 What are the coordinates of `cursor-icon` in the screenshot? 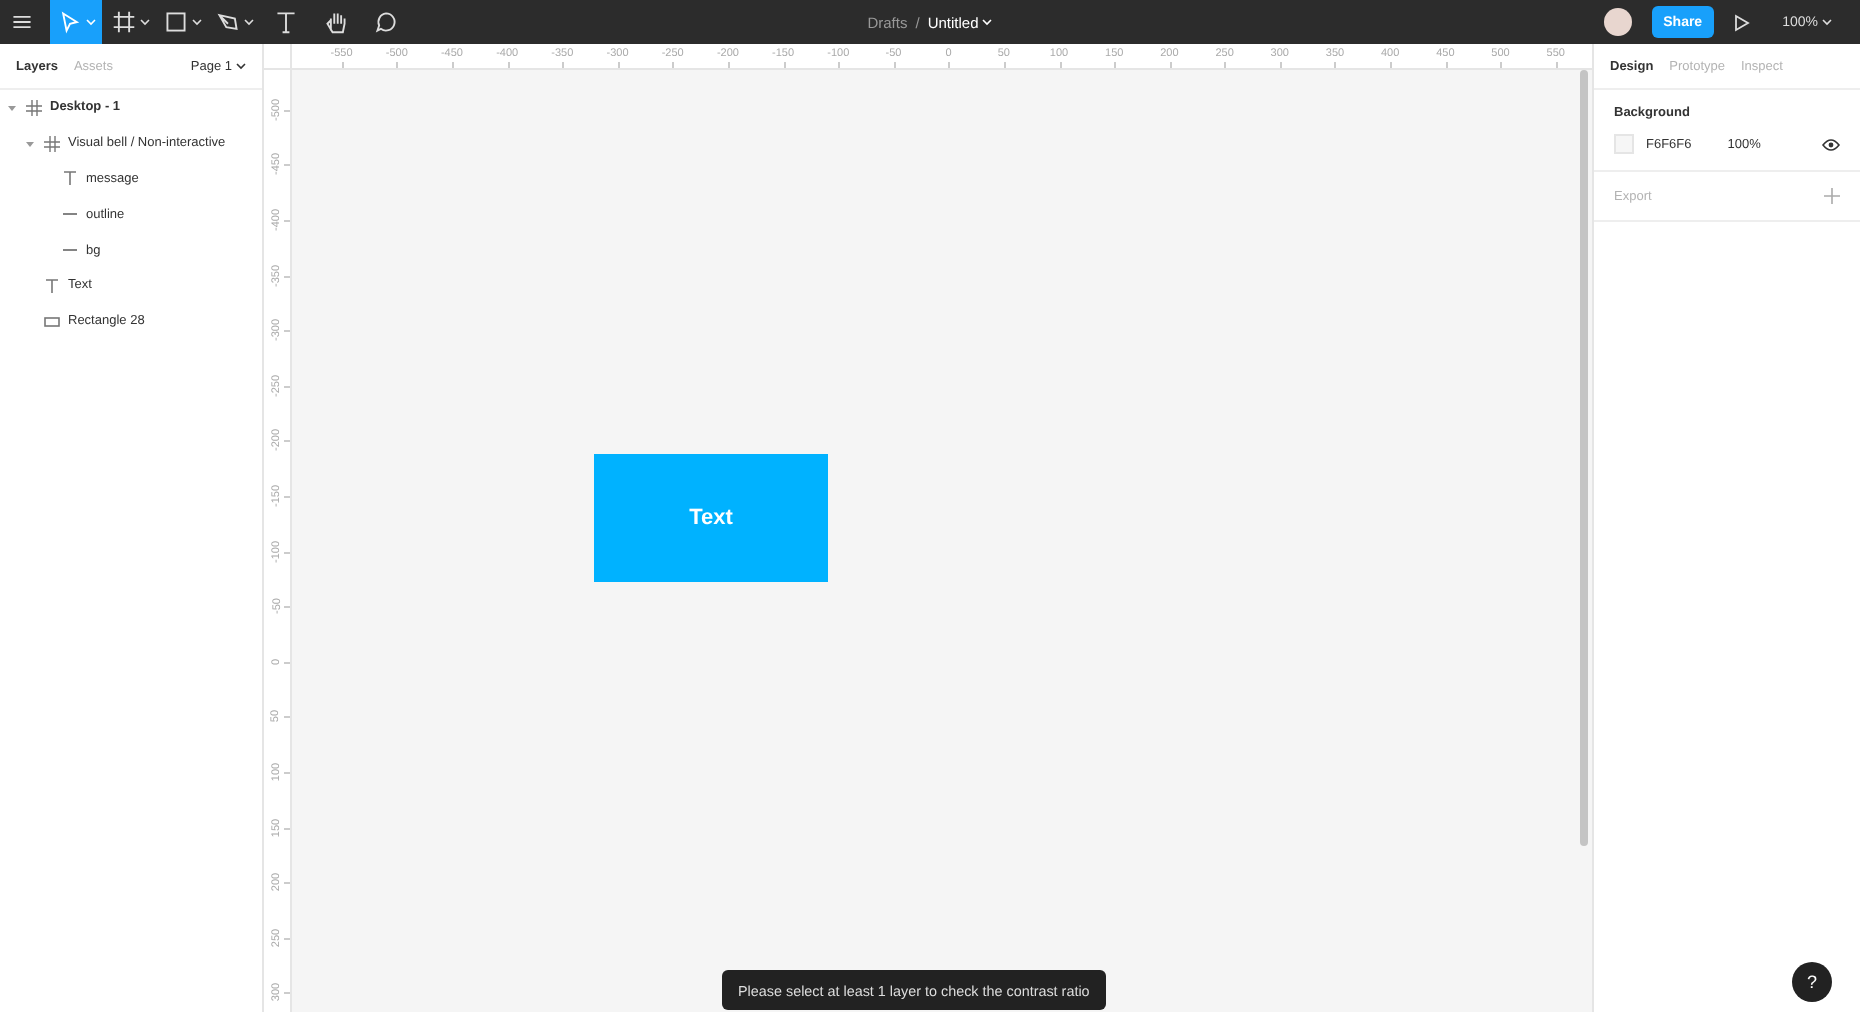 It's located at (69, 22).